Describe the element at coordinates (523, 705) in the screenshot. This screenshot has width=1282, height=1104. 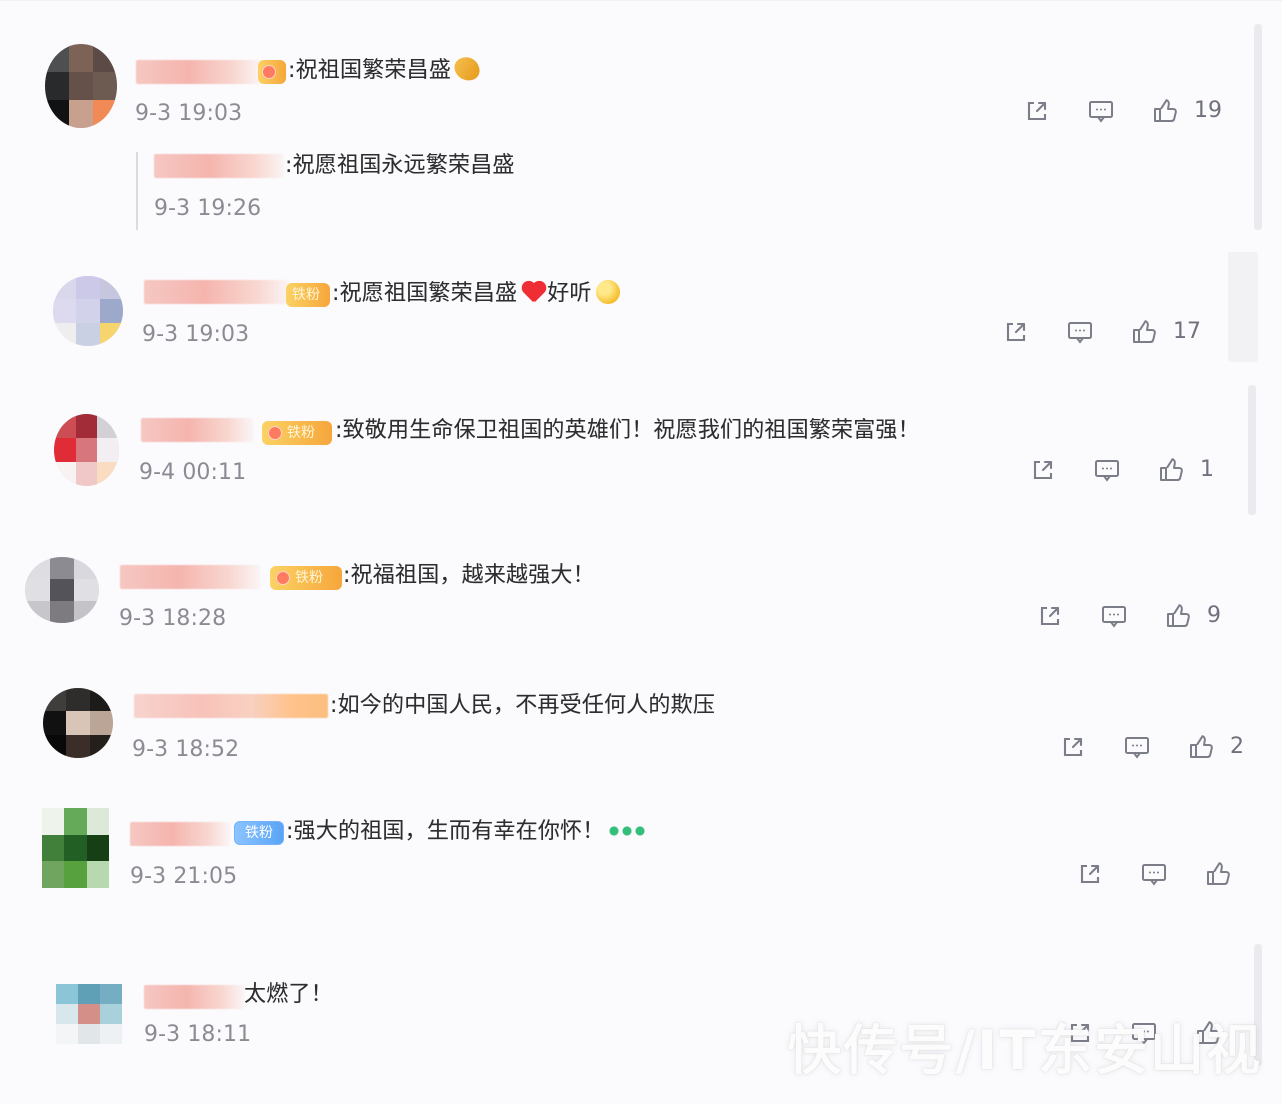
I see `comment-text: :如今的中国人民，不再受任何人的欺压` at that location.